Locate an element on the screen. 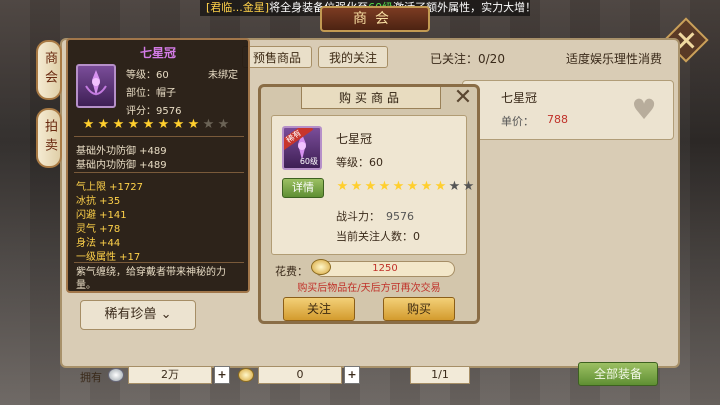 Image resolution: width=720 pixels, height=405 pixels. rare-beast-category-button: 稀有珍兽 ⌄ is located at coordinates (138, 315).